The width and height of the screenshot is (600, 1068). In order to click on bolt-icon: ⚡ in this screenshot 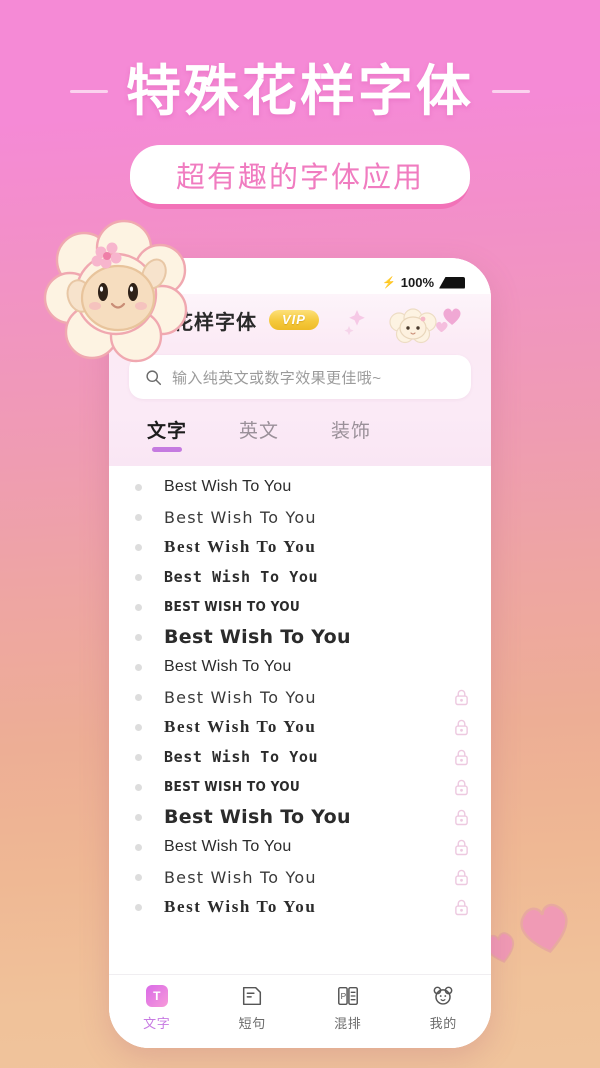, I will do `click(389, 283)`.